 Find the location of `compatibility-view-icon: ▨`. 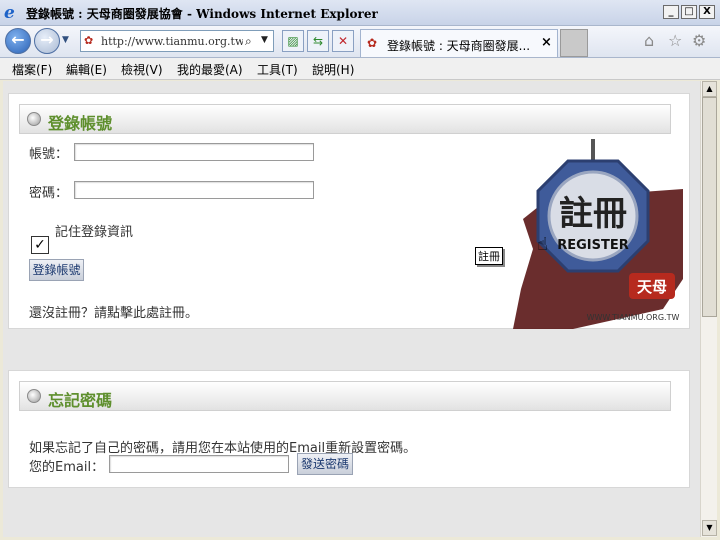

compatibility-view-icon: ▨ is located at coordinates (293, 41).